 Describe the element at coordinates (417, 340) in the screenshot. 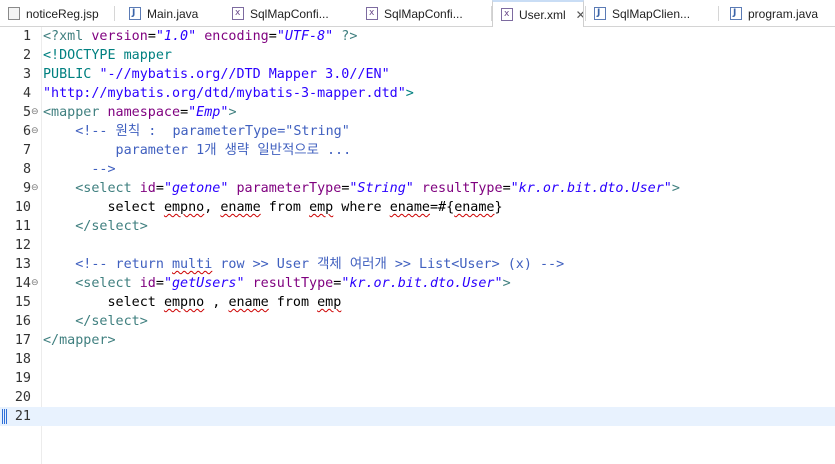

I see `code-line: 17 </mapper>` at that location.